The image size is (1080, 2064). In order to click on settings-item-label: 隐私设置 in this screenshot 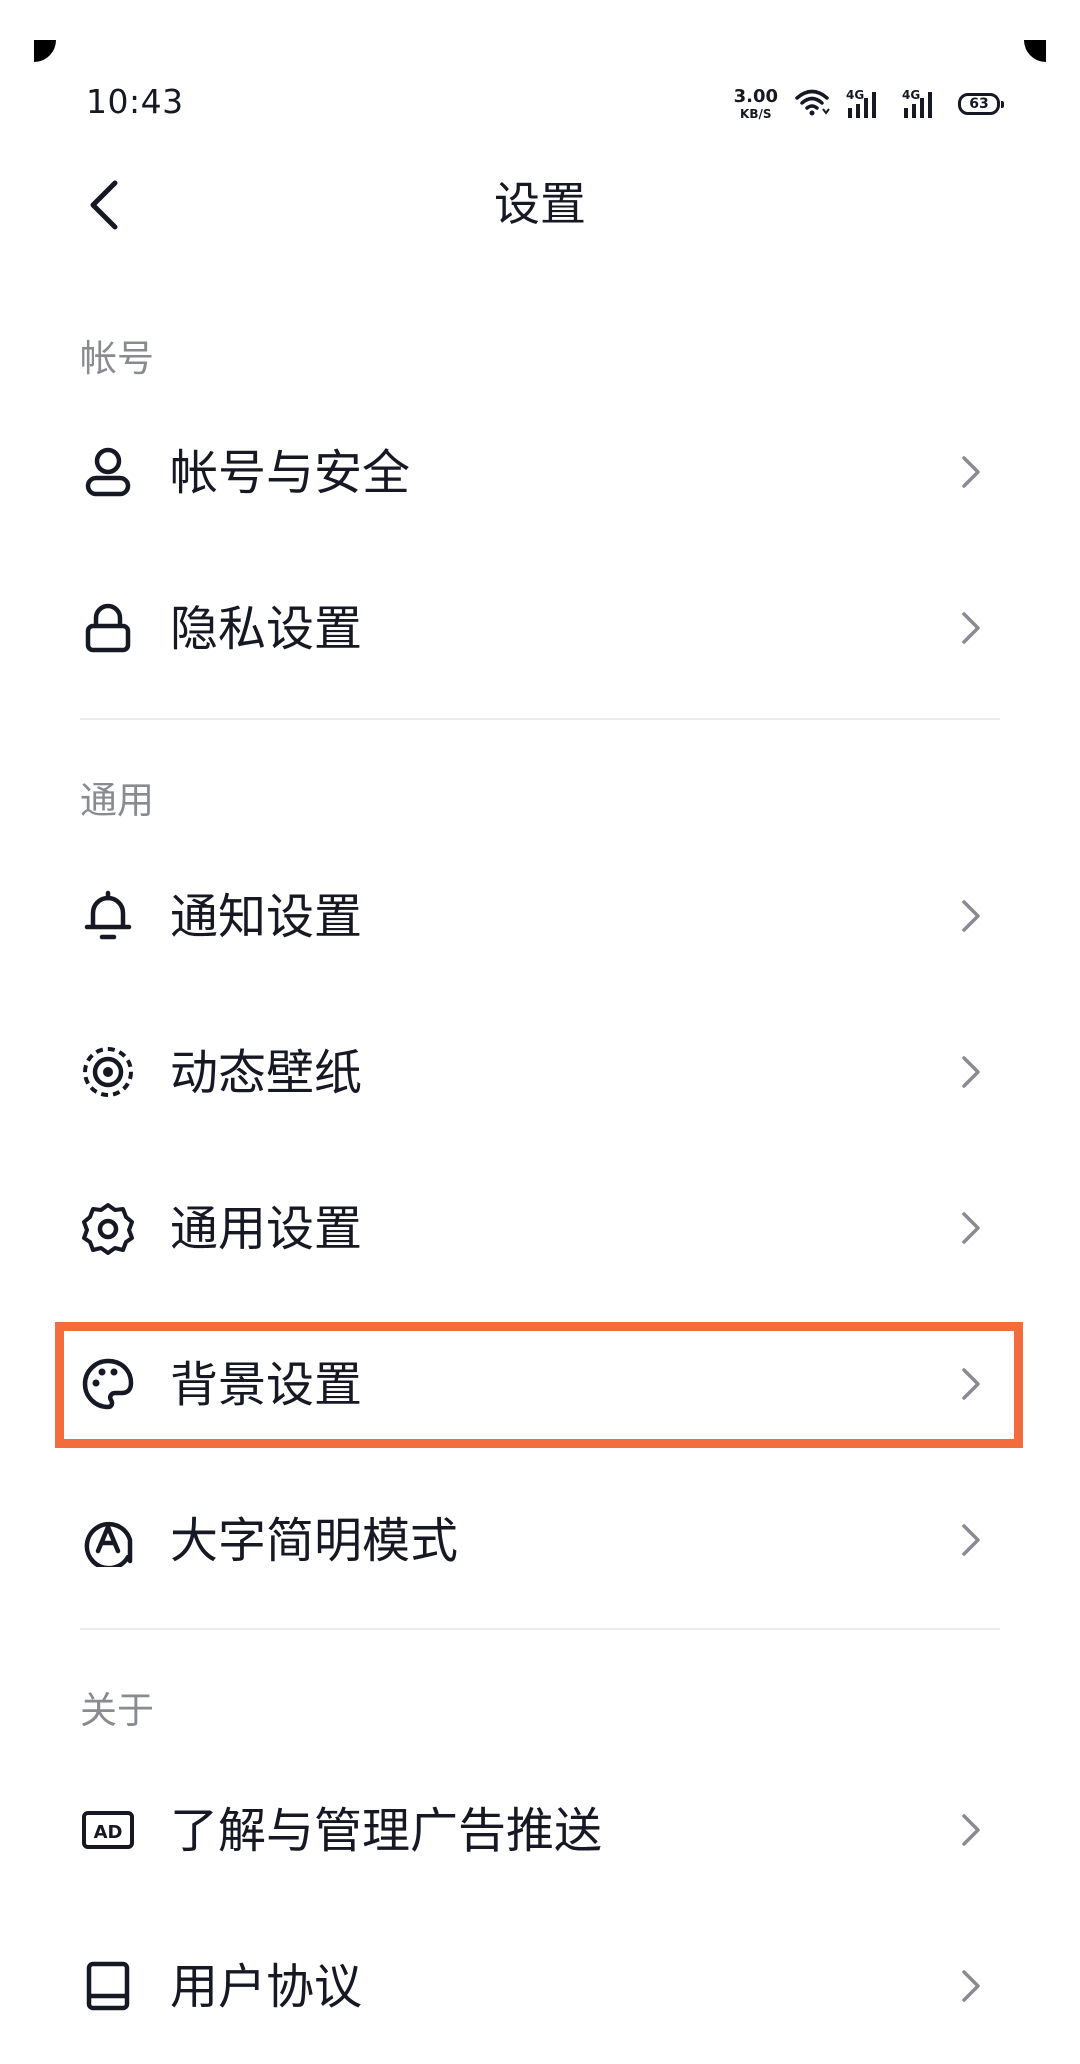, I will do `click(266, 629)`.